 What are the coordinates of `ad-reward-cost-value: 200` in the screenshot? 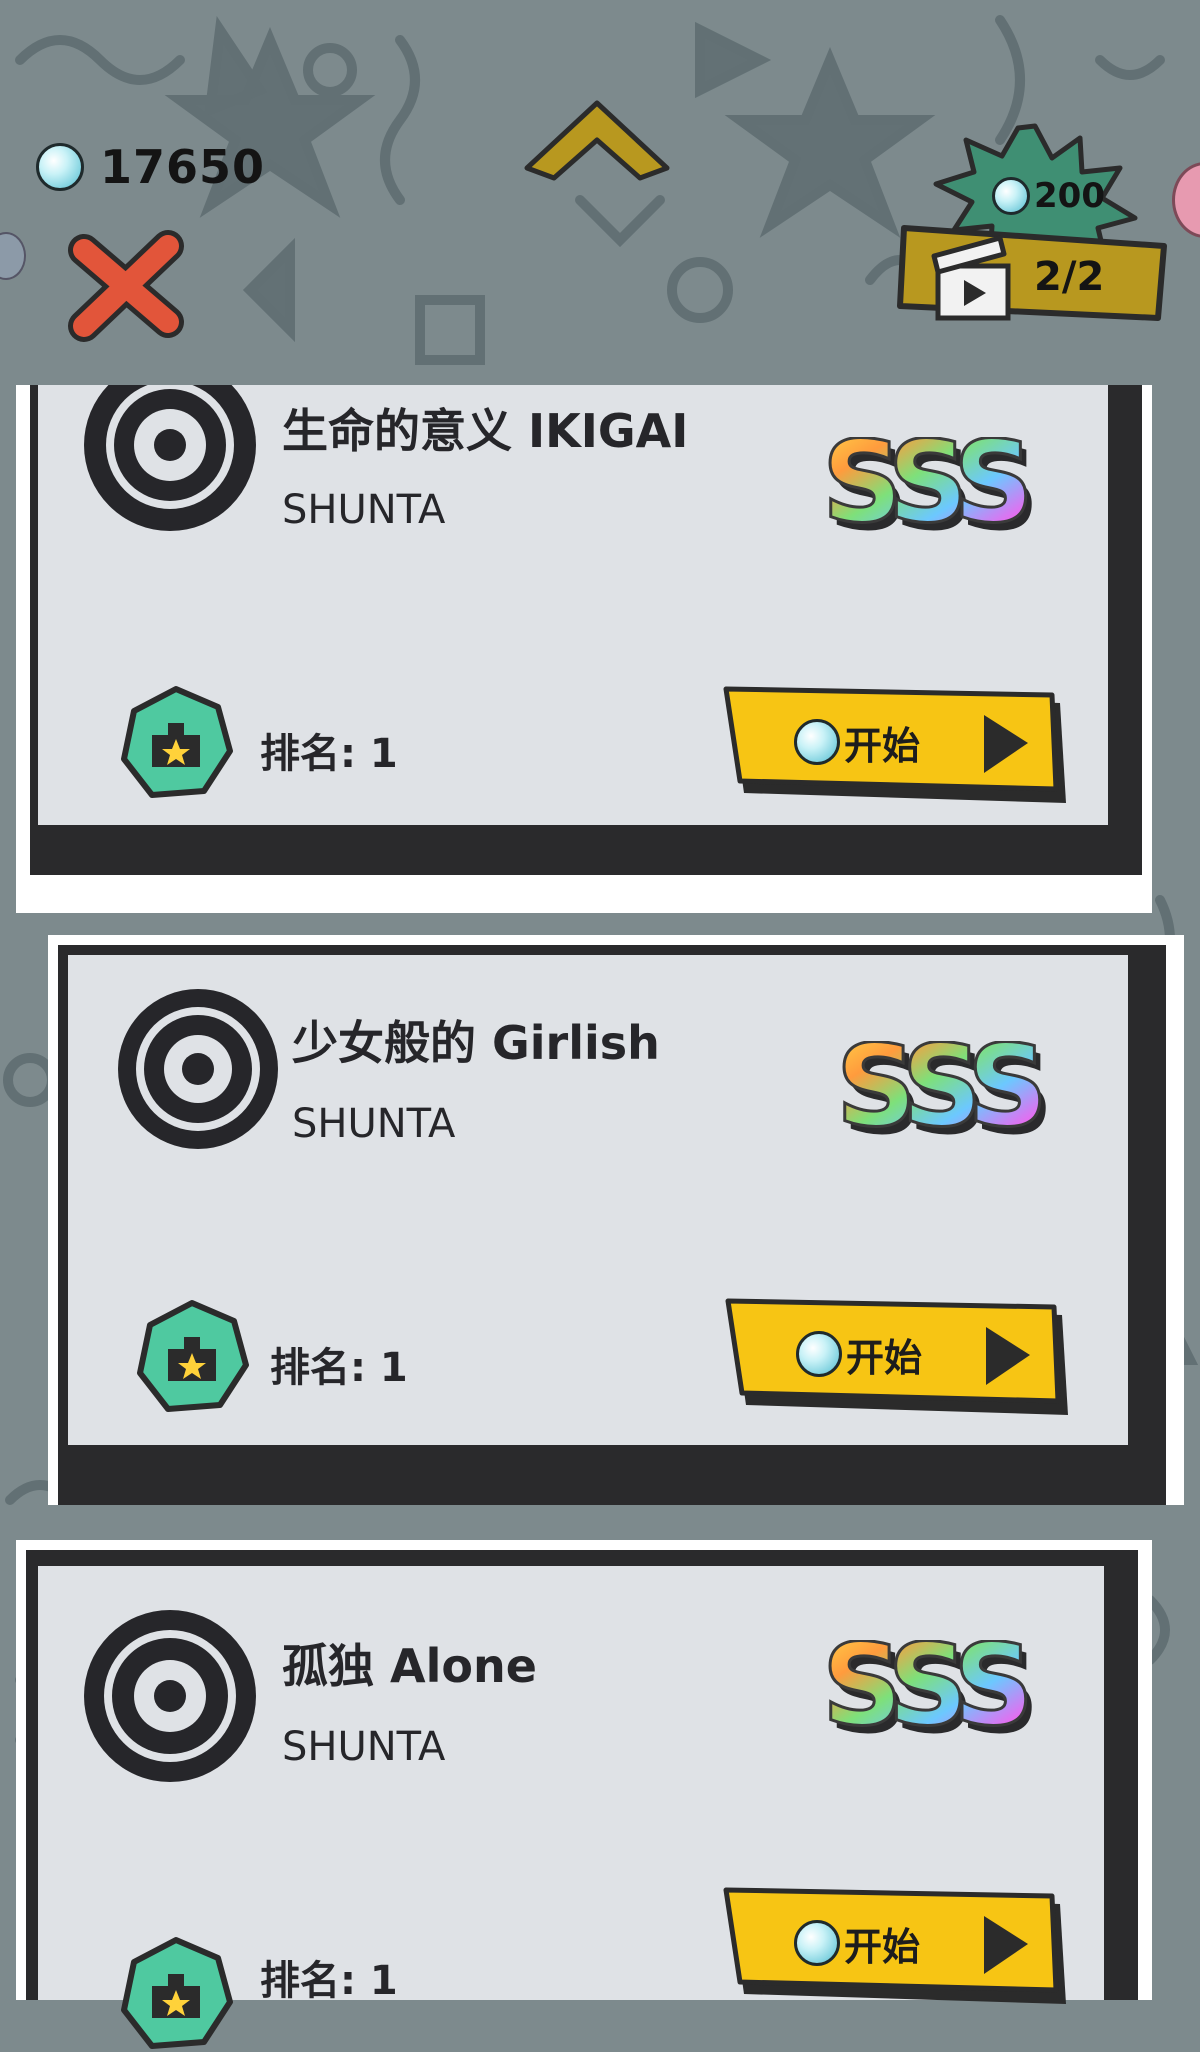 It's located at (1069, 196).